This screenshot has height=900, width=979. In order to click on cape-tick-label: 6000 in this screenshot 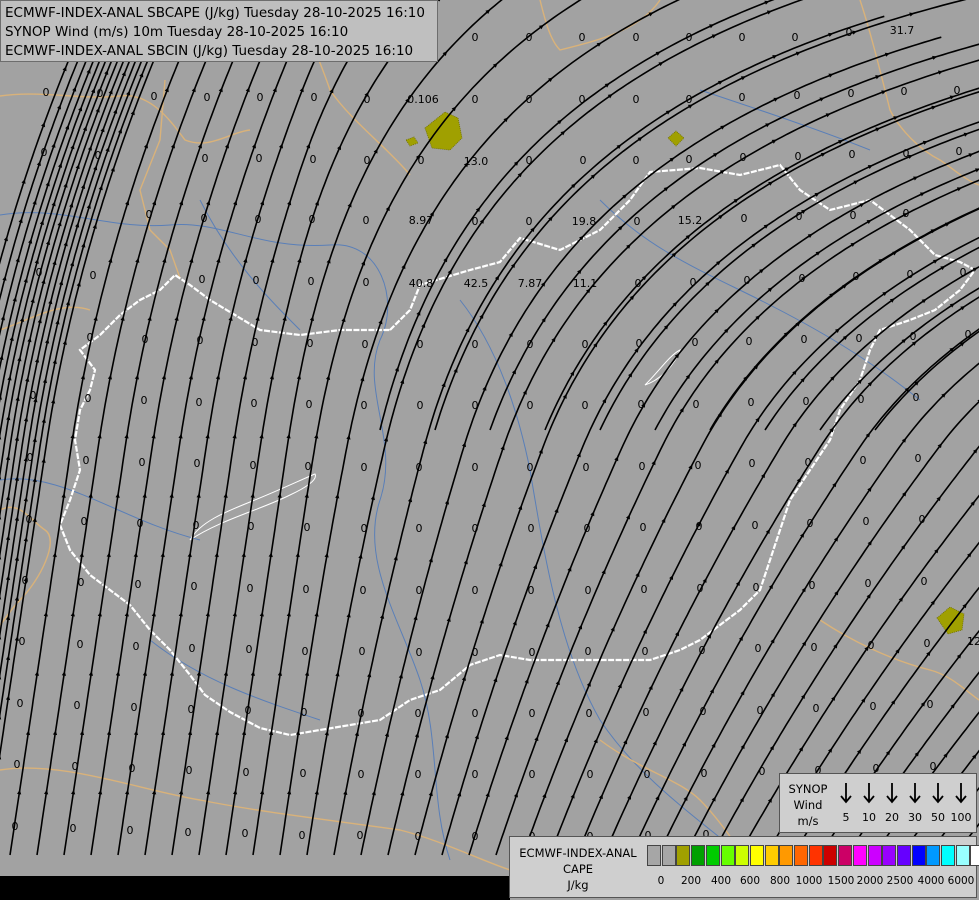, I will do `click(961, 881)`.